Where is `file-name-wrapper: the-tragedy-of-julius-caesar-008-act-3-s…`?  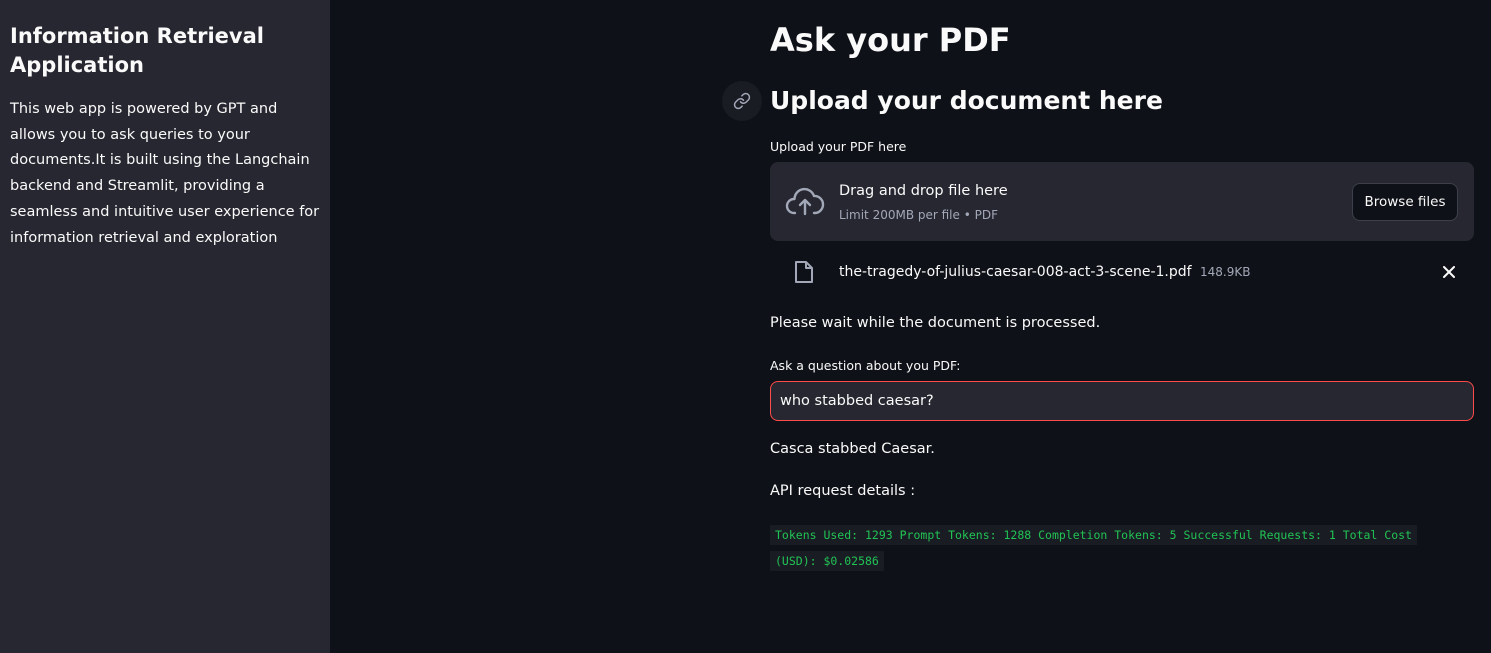
file-name-wrapper: the-tragedy-of-julius-caesar-008-act-3-s… is located at coordinates (1044, 272).